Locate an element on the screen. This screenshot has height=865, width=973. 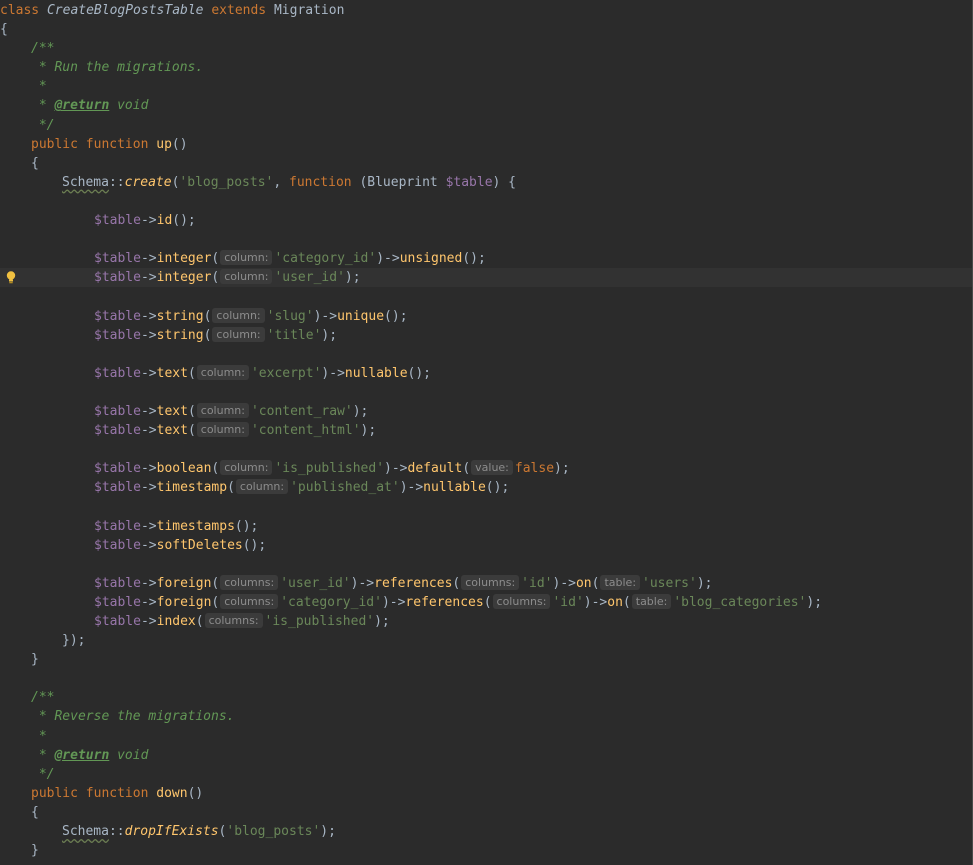
doc-comment: * Reverse the migrations. is located at coordinates (133, 717).